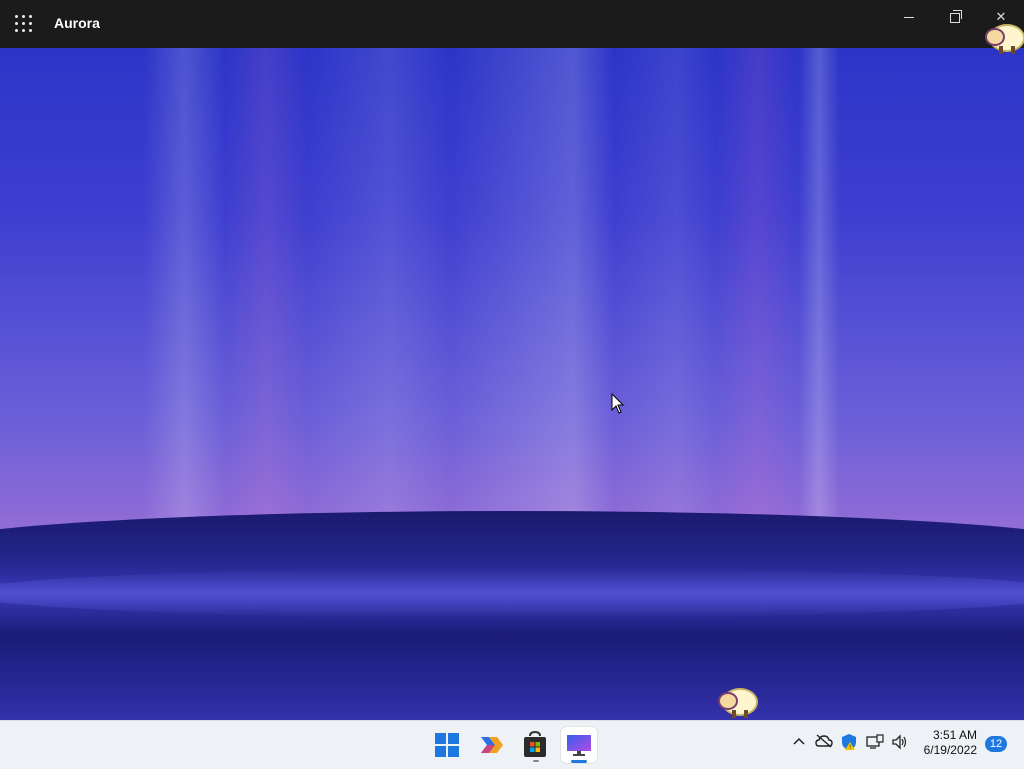 This screenshot has width=1024, height=769. What do you see at coordinates (447, 745) in the screenshot?
I see `start-button` at bounding box center [447, 745].